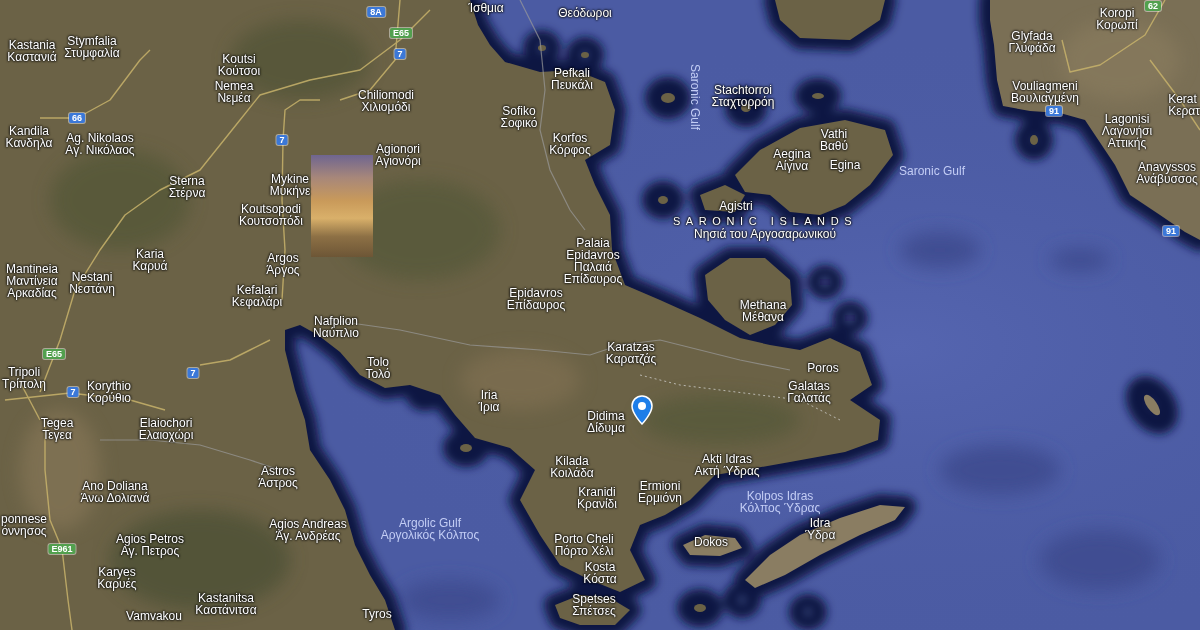  Describe the element at coordinates (29, 137) in the screenshot. I see `place-label: Kandila Κανδηλα` at that location.